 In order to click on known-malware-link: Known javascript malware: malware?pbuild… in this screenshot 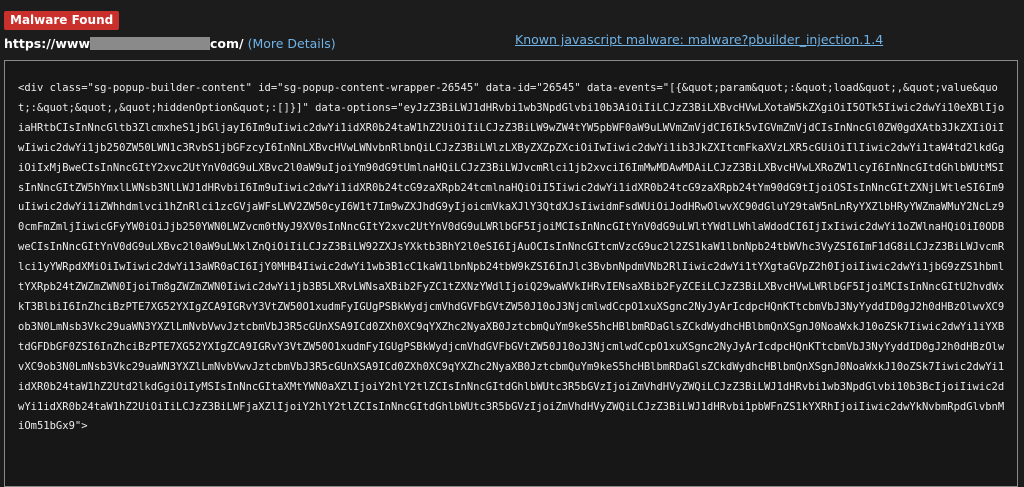, I will do `click(699, 40)`.